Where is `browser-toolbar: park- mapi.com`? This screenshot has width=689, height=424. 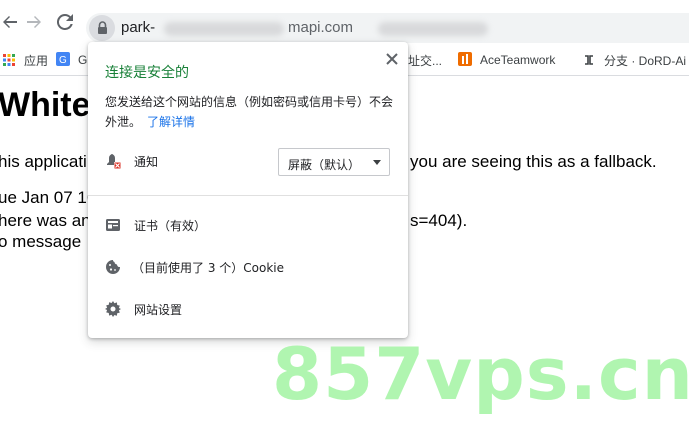 browser-toolbar: park- mapi.com is located at coordinates (344, 22).